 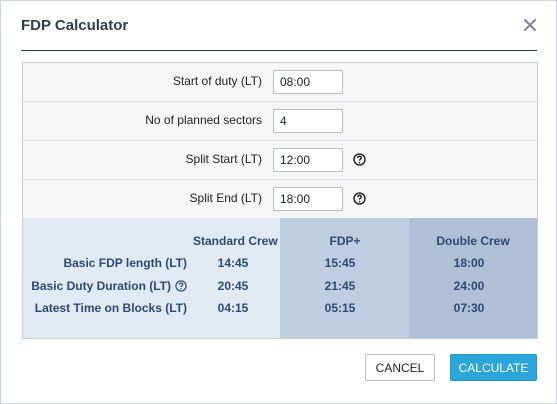 What do you see at coordinates (217, 81) in the screenshot?
I see `start-of-duty-label: Start of duty (LT)` at bounding box center [217, 81].